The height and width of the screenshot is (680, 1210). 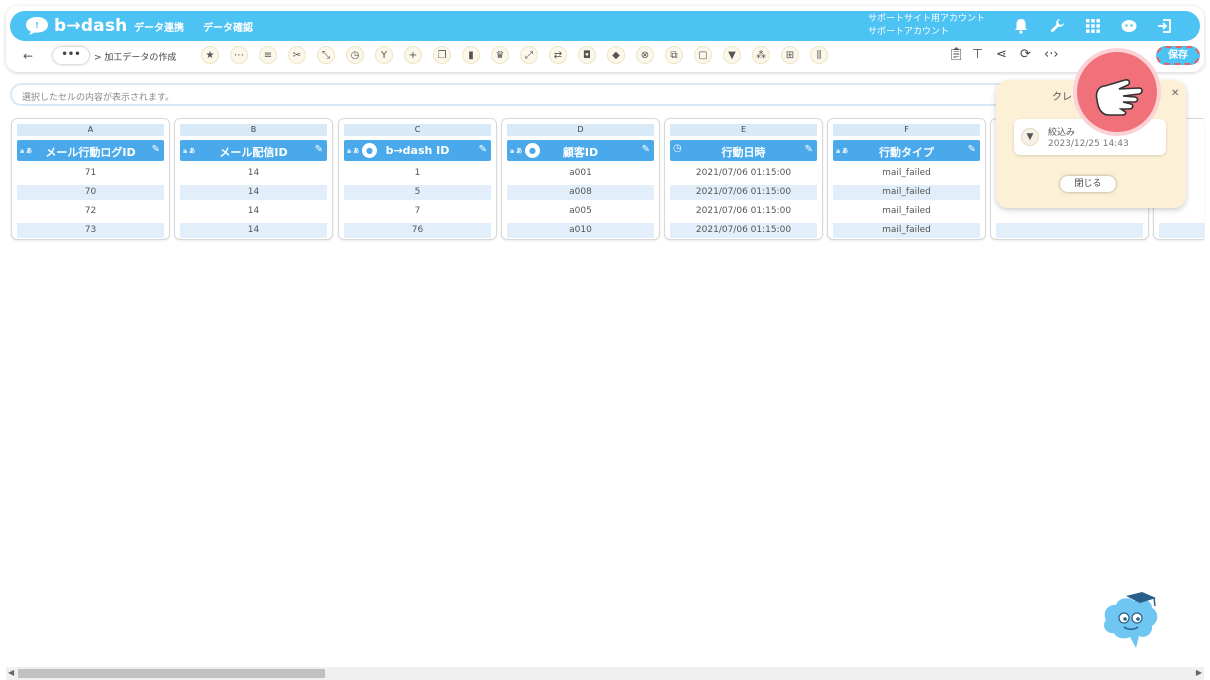 What do you see at coordinates (580, 192) in the screenshot?
I see `table-cell: a008` at bounding box center [580, 192].